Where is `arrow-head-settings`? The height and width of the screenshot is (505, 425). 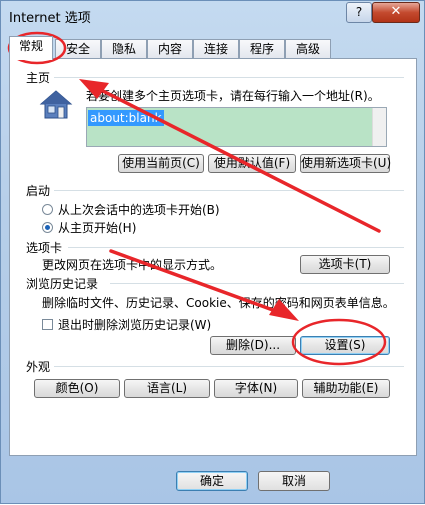
arrow-head-settings is located at coordinates (284, 310).